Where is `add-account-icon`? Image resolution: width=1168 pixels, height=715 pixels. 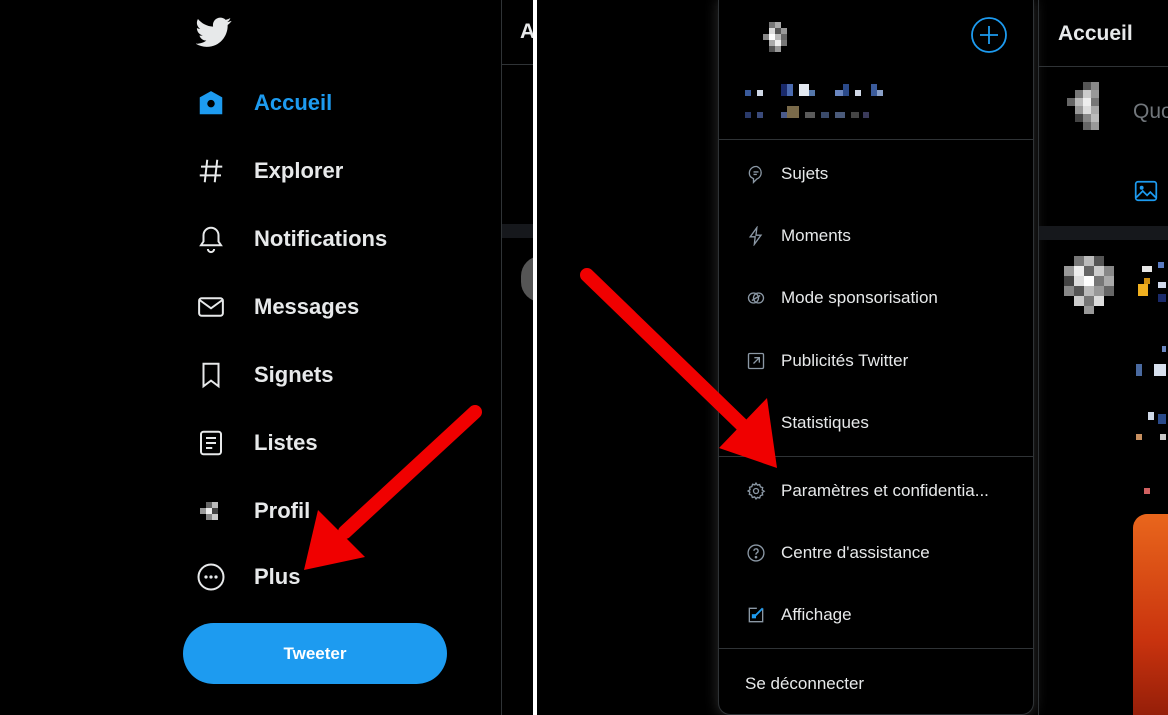 add-account-icon is located at coordinates (989, 35).